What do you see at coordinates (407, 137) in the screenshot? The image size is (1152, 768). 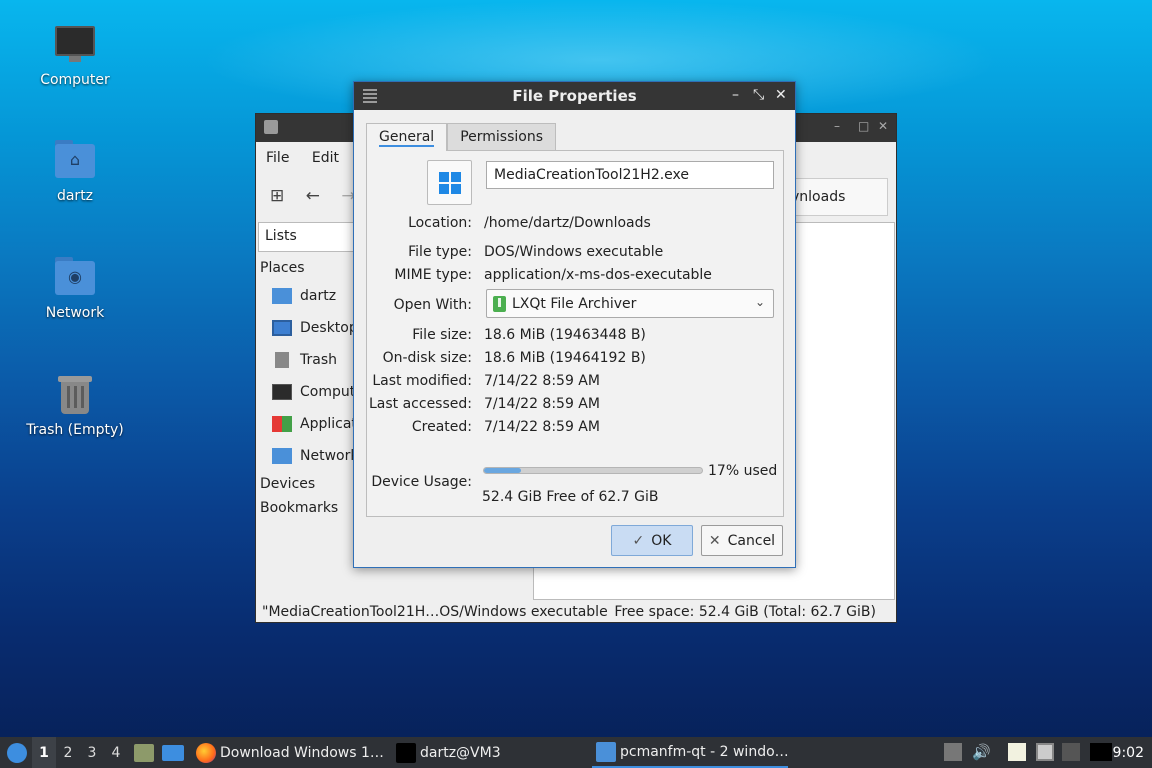 I see `tab-general: General` at bounding box center [407, 137].